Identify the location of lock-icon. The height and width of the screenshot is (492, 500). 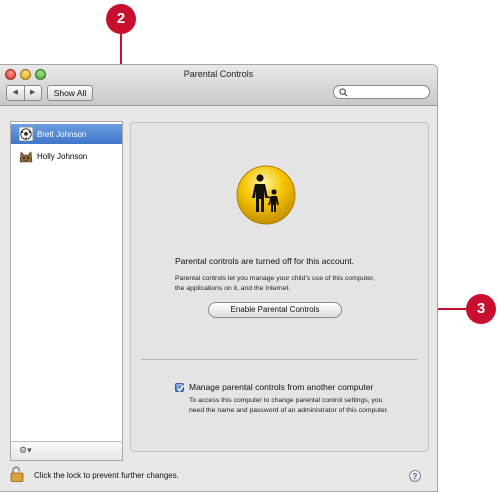
(17, 474).